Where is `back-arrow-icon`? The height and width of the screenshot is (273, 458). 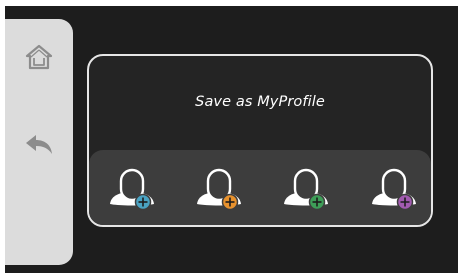
back-arrow-icon is located at coordinates (39, 144).